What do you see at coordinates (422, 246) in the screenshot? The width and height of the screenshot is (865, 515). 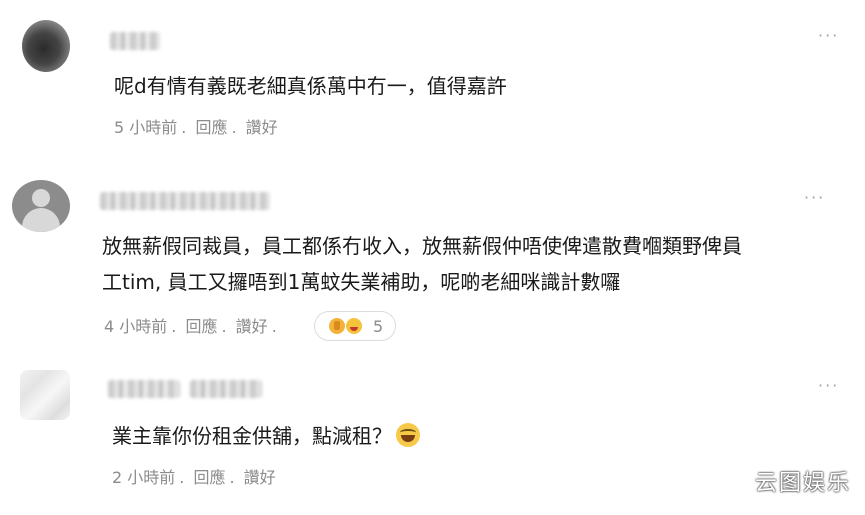 I see `comment-text-line-1: 放無薪假同裁員，員工都係冇收入，放無薪假仲唔使俾遣散費嗰類野俾員` at bounding box center [422, 246].